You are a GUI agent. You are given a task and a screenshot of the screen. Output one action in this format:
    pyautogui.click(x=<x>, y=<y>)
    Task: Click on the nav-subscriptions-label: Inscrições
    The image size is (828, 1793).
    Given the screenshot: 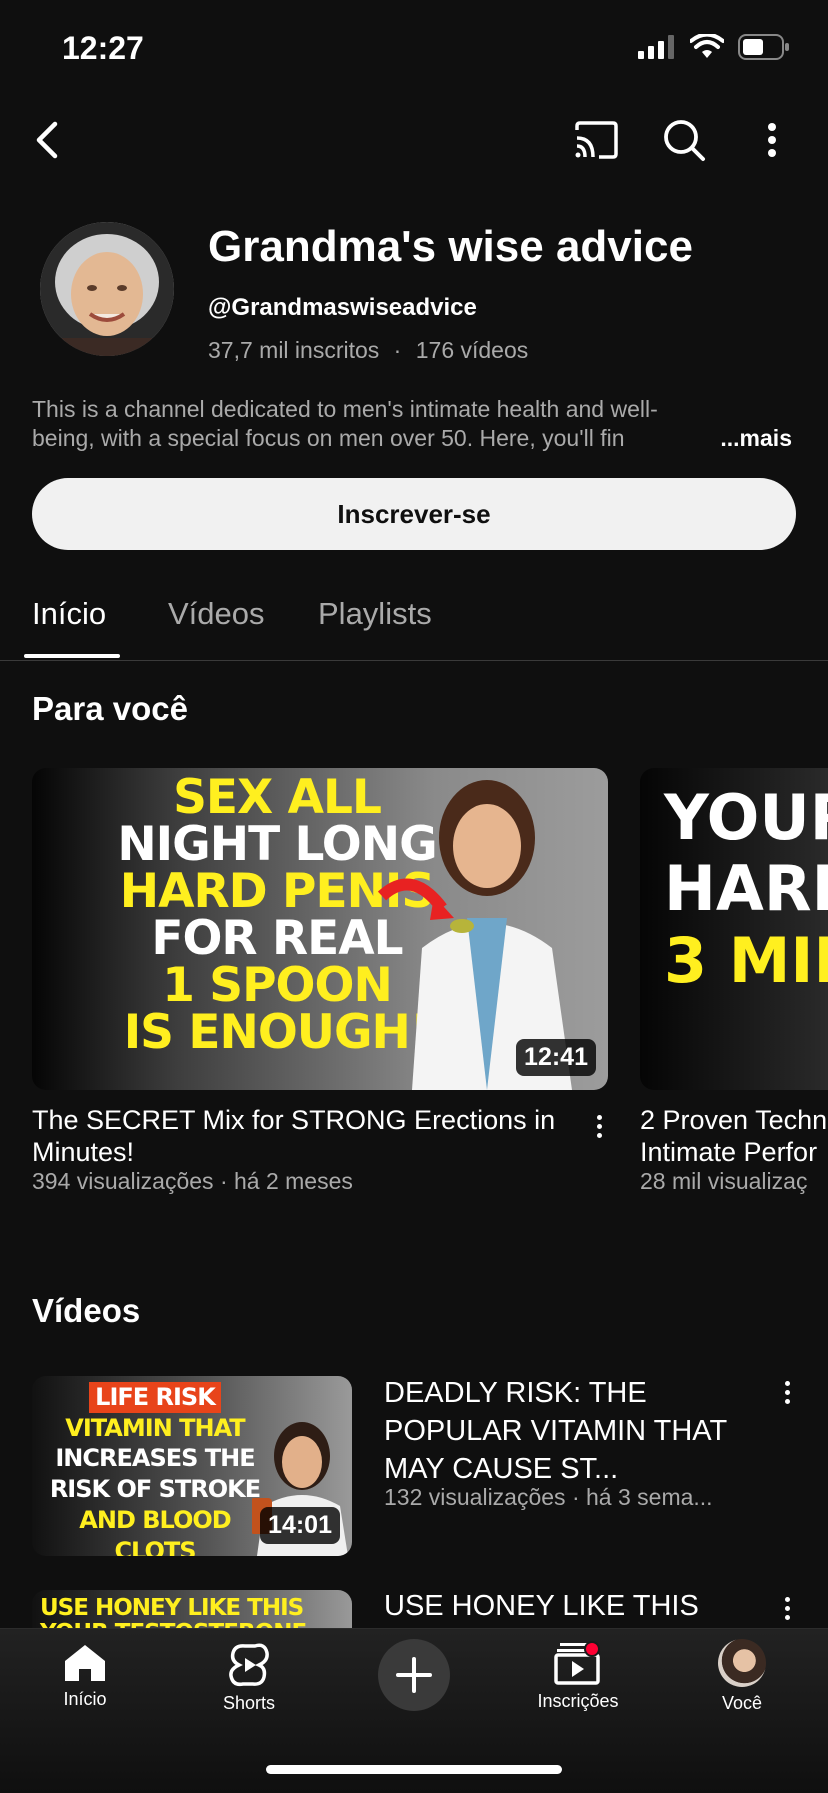 What is the action you would take?
    pyautogui.click(x=578, y=1701)
    